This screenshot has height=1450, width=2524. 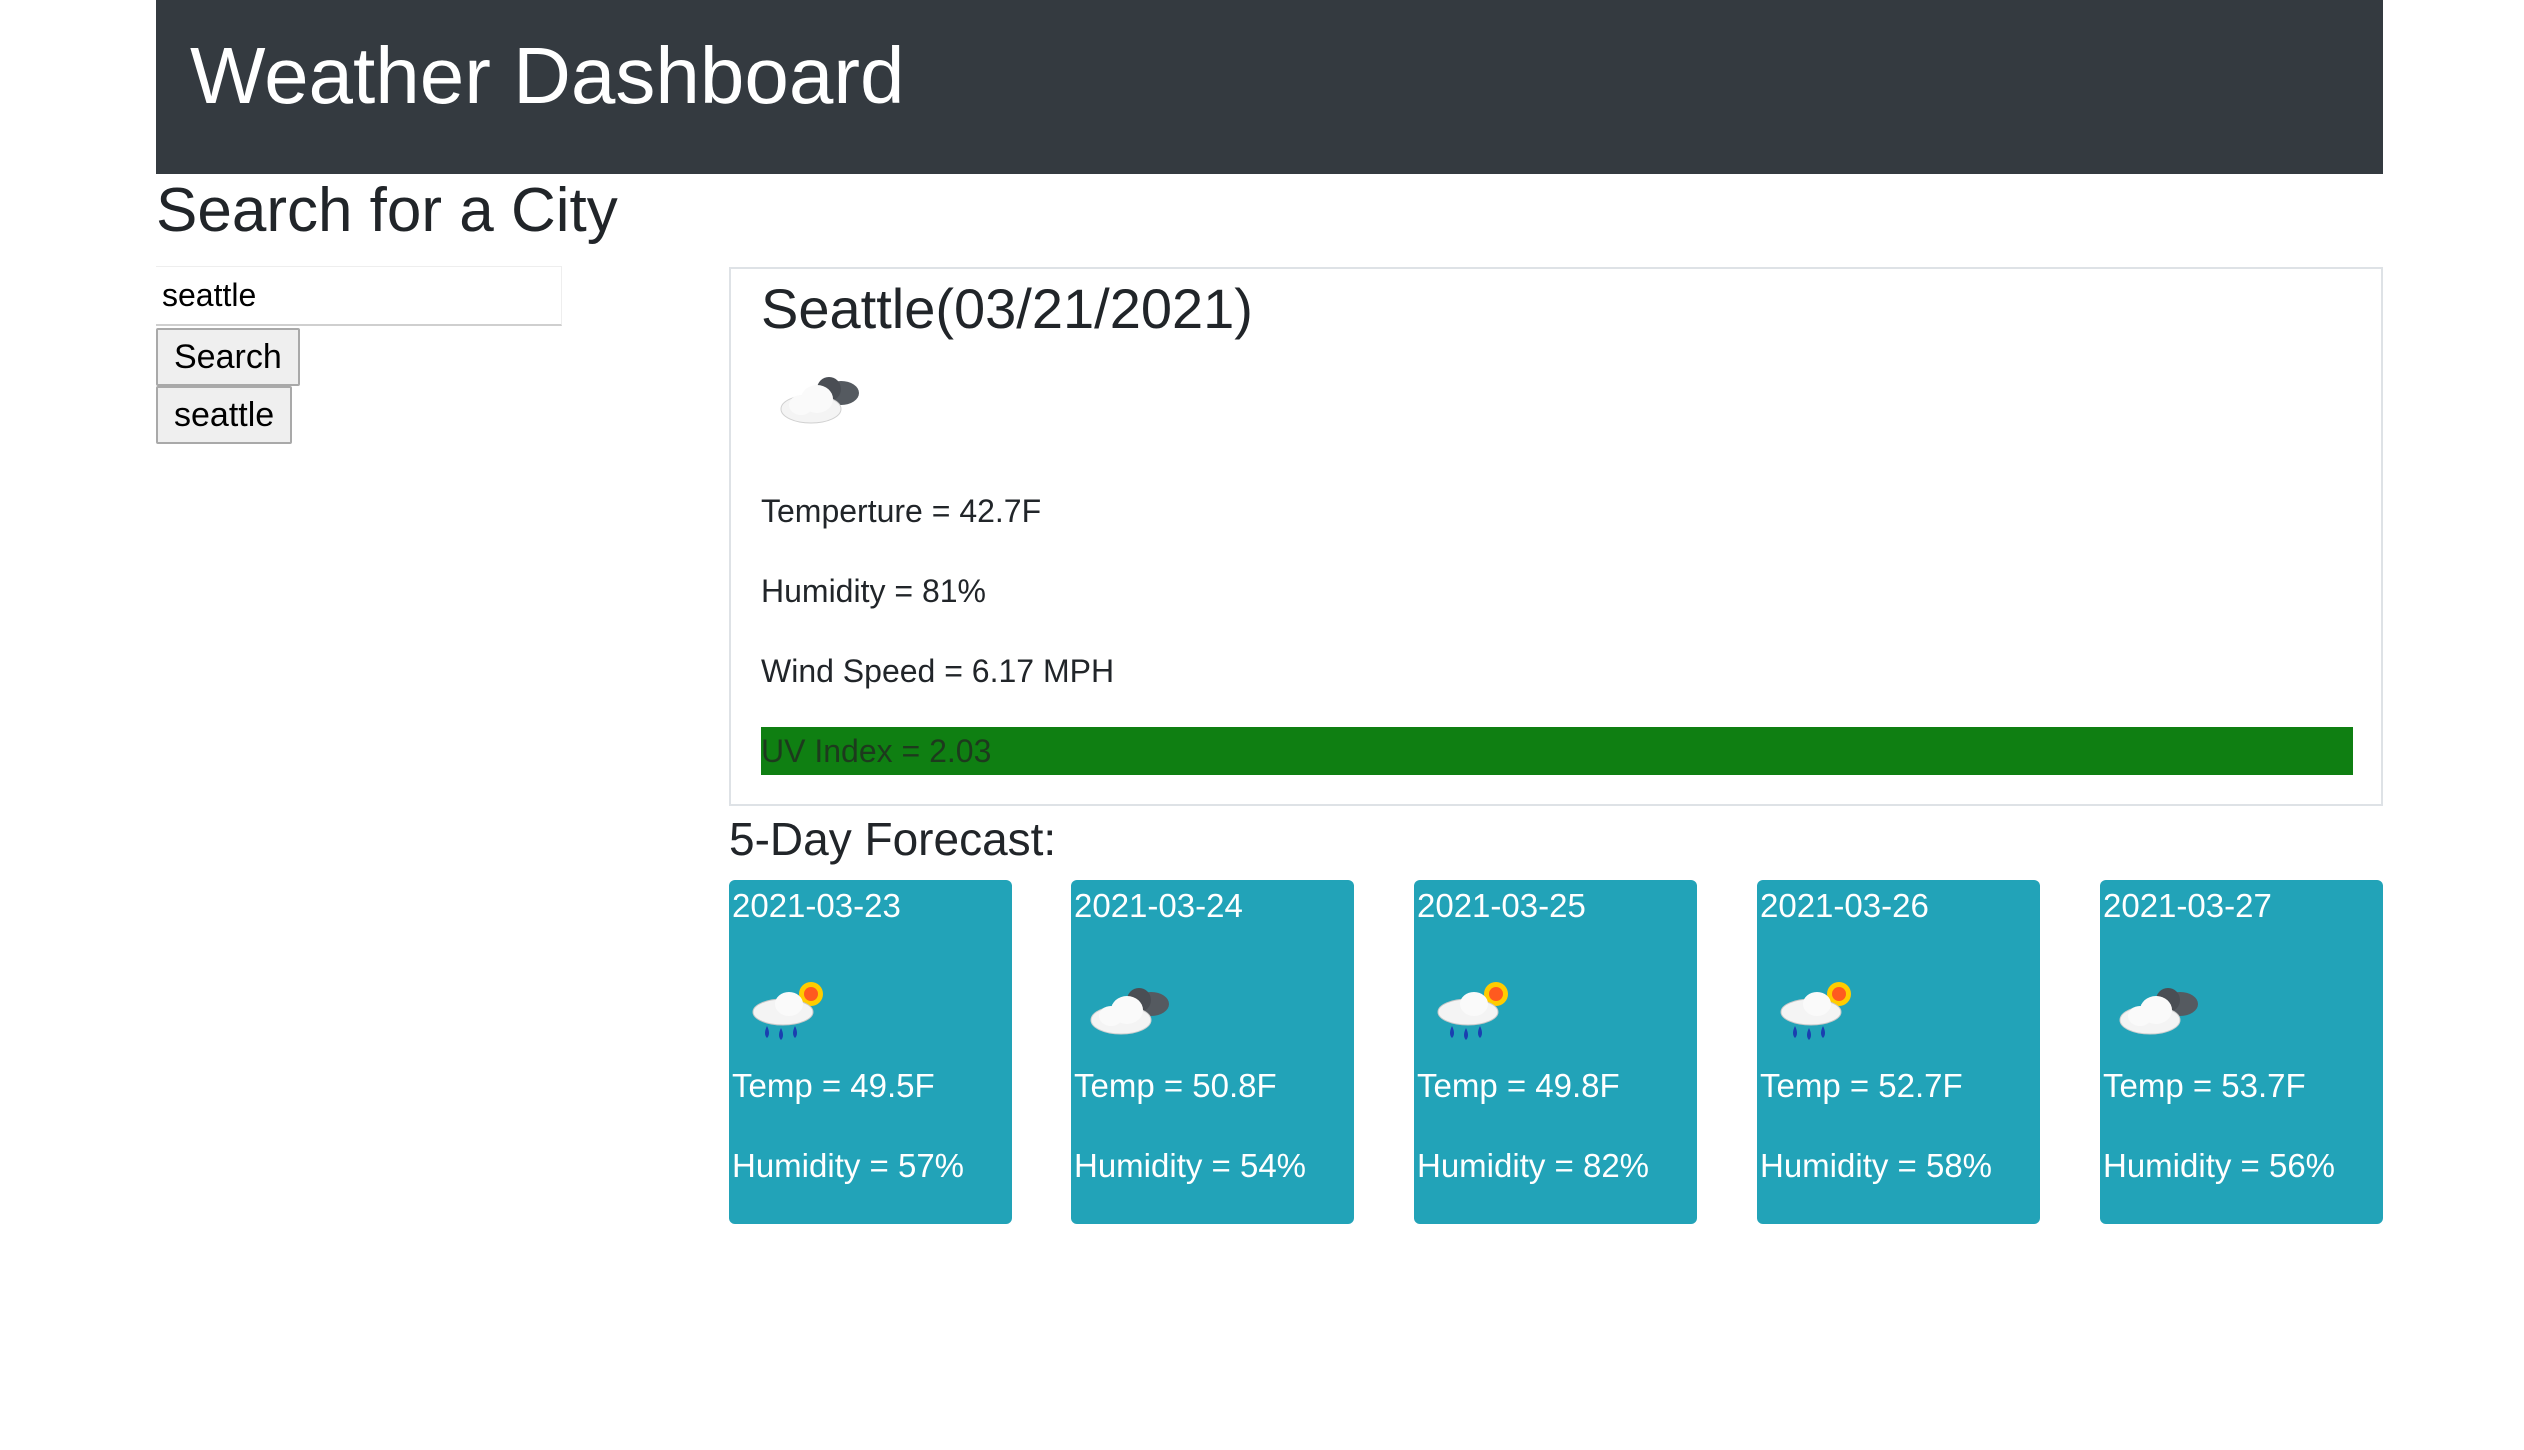 I want to click on forecast-temp: Temp = 49.8F, so click(x=1518, y=1085).